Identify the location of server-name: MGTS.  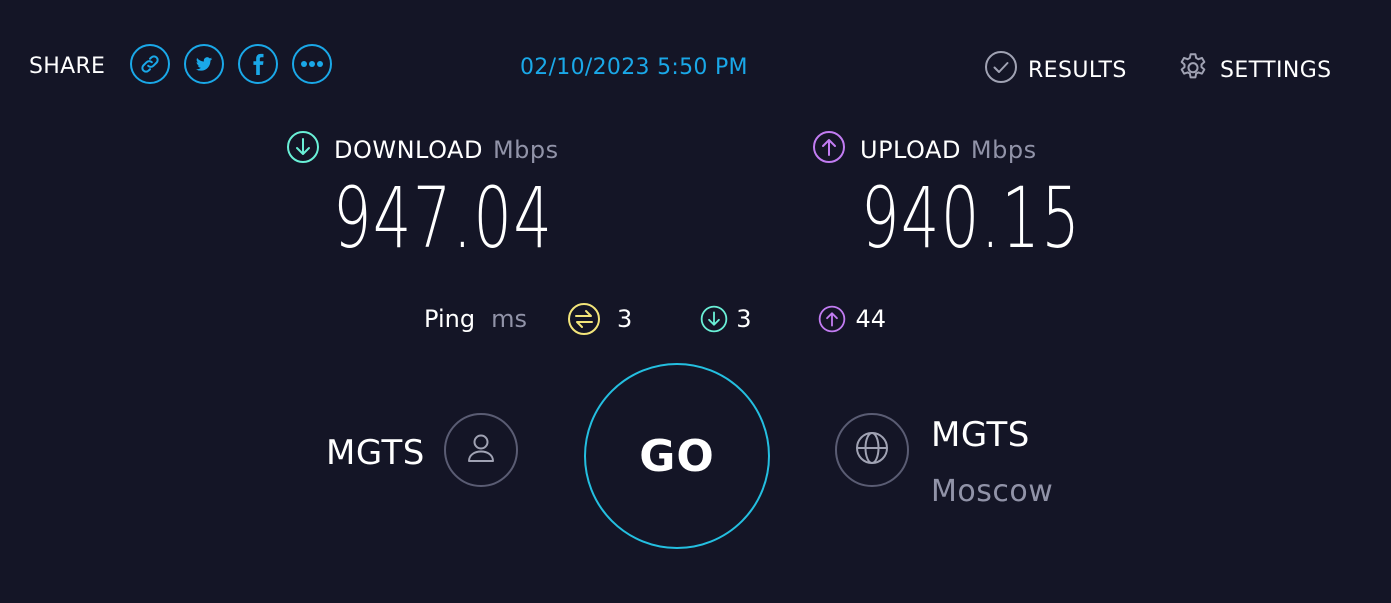
(980, 435).